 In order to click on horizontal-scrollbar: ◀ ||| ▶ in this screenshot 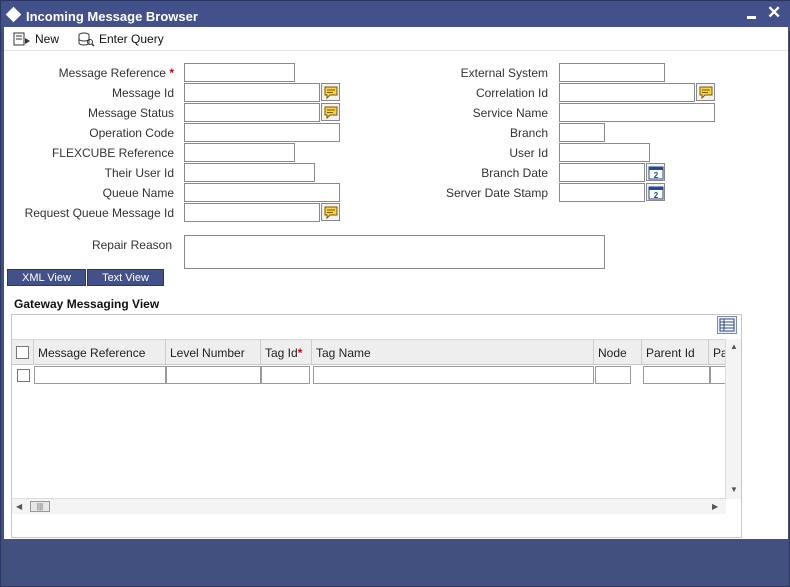, I will do `click(369, 506)`.